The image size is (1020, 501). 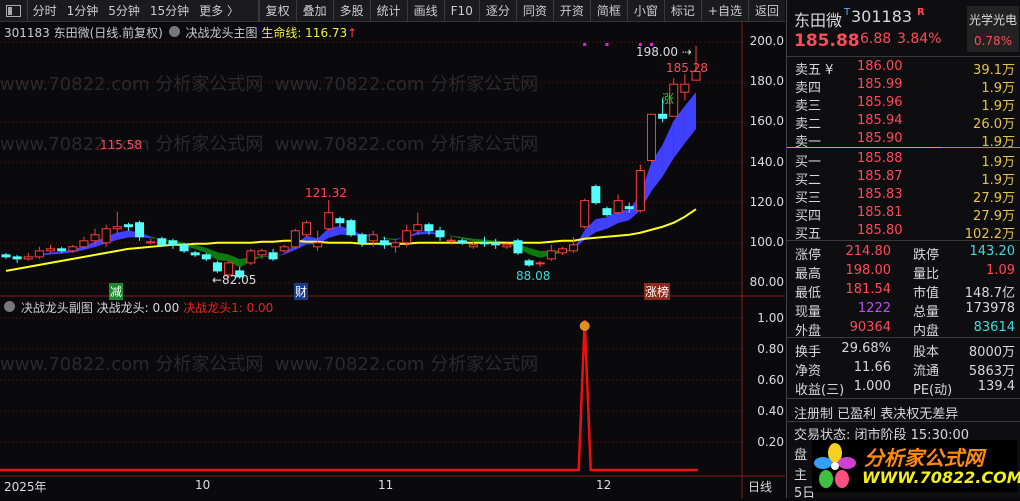 What do you see at coordinates (914, 466) in the screenshot?
I see `site-logo: 分析家公式网 WWW.70822.COM` at bounding box center [914, 466].